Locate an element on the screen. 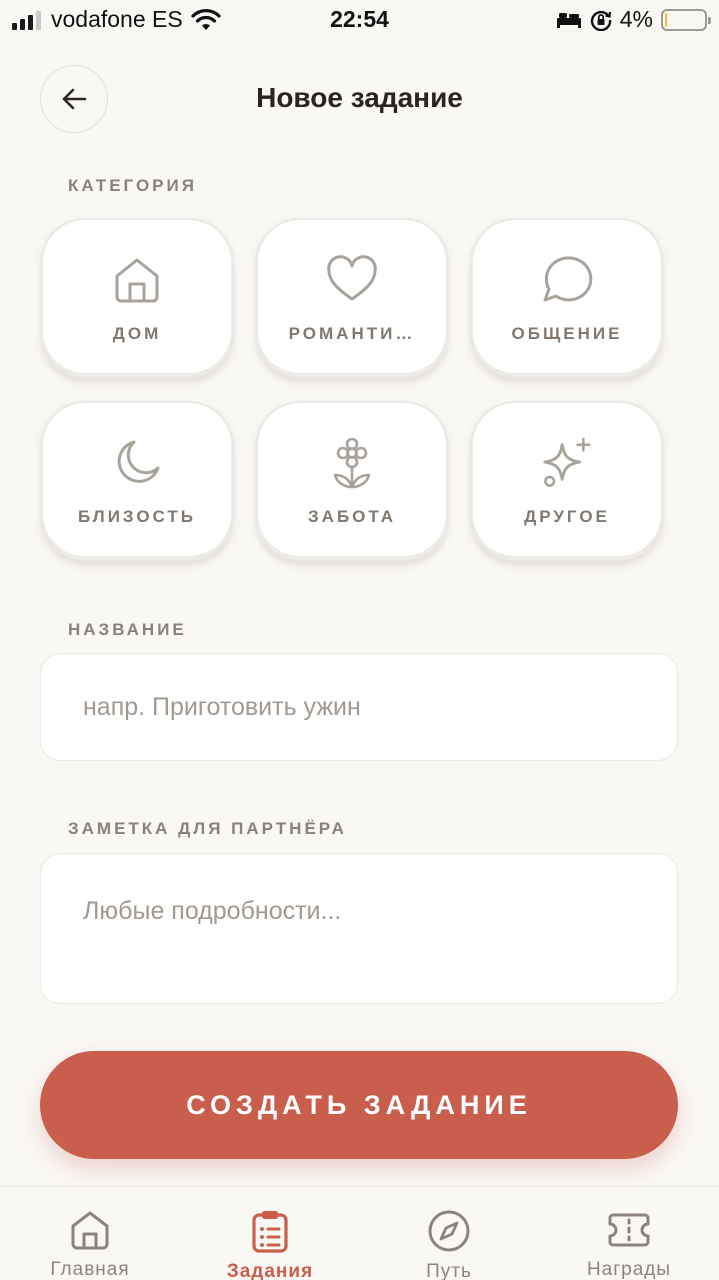 This screenshot has width=719, height=1280. nav-item-path: Путь is located at coordinates (449, 1233).